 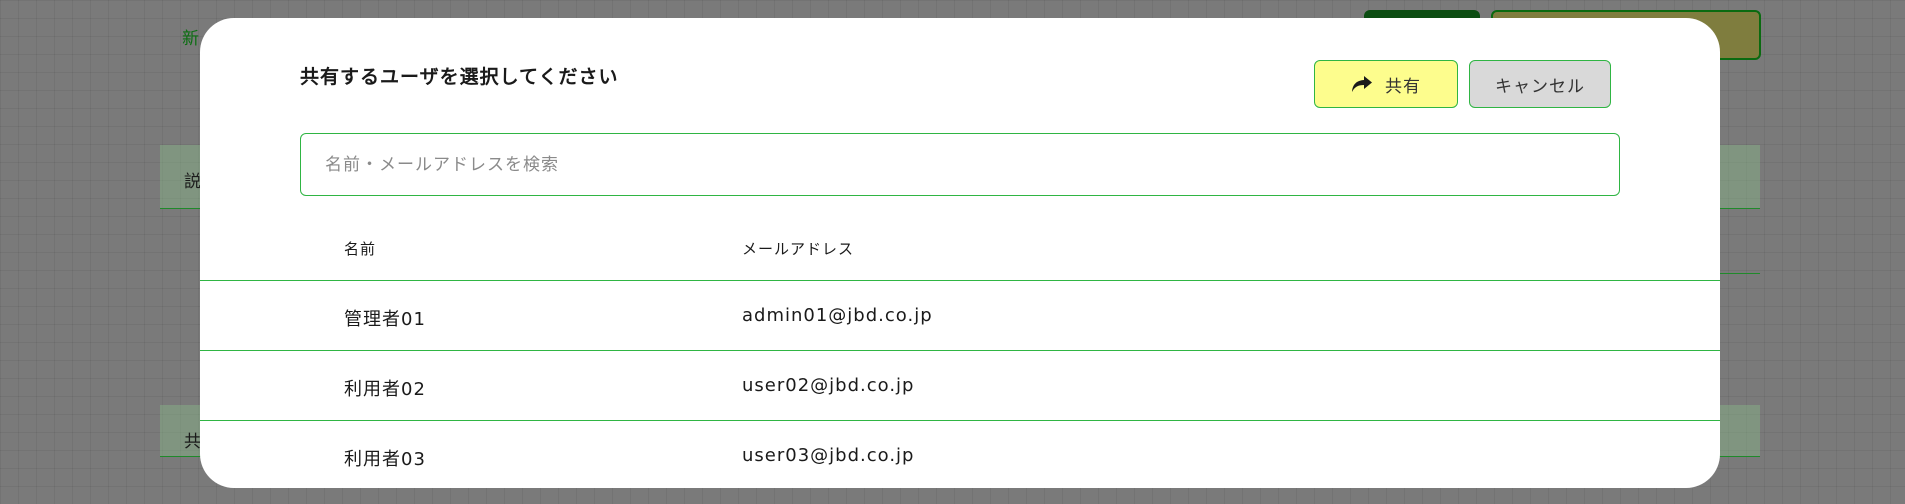 I want to click on table-row: 利用者03 user03@jbd.co.jp, so click(x=960, y=454).